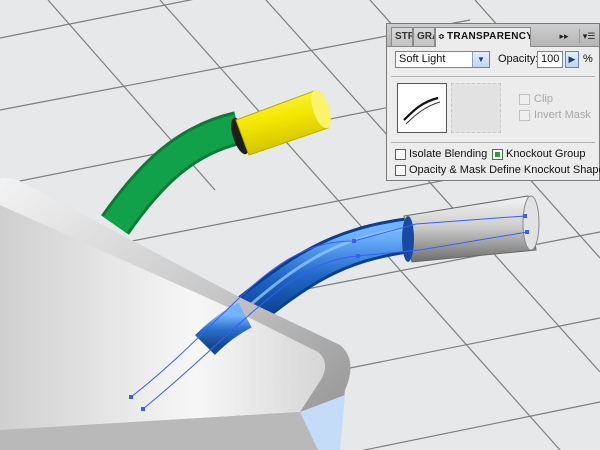 The width and height of the screenshot is (600, 450). Describe the element at coordinates (424, 36) in the screenshot. I see `tab-gradient: GRA` at that location.